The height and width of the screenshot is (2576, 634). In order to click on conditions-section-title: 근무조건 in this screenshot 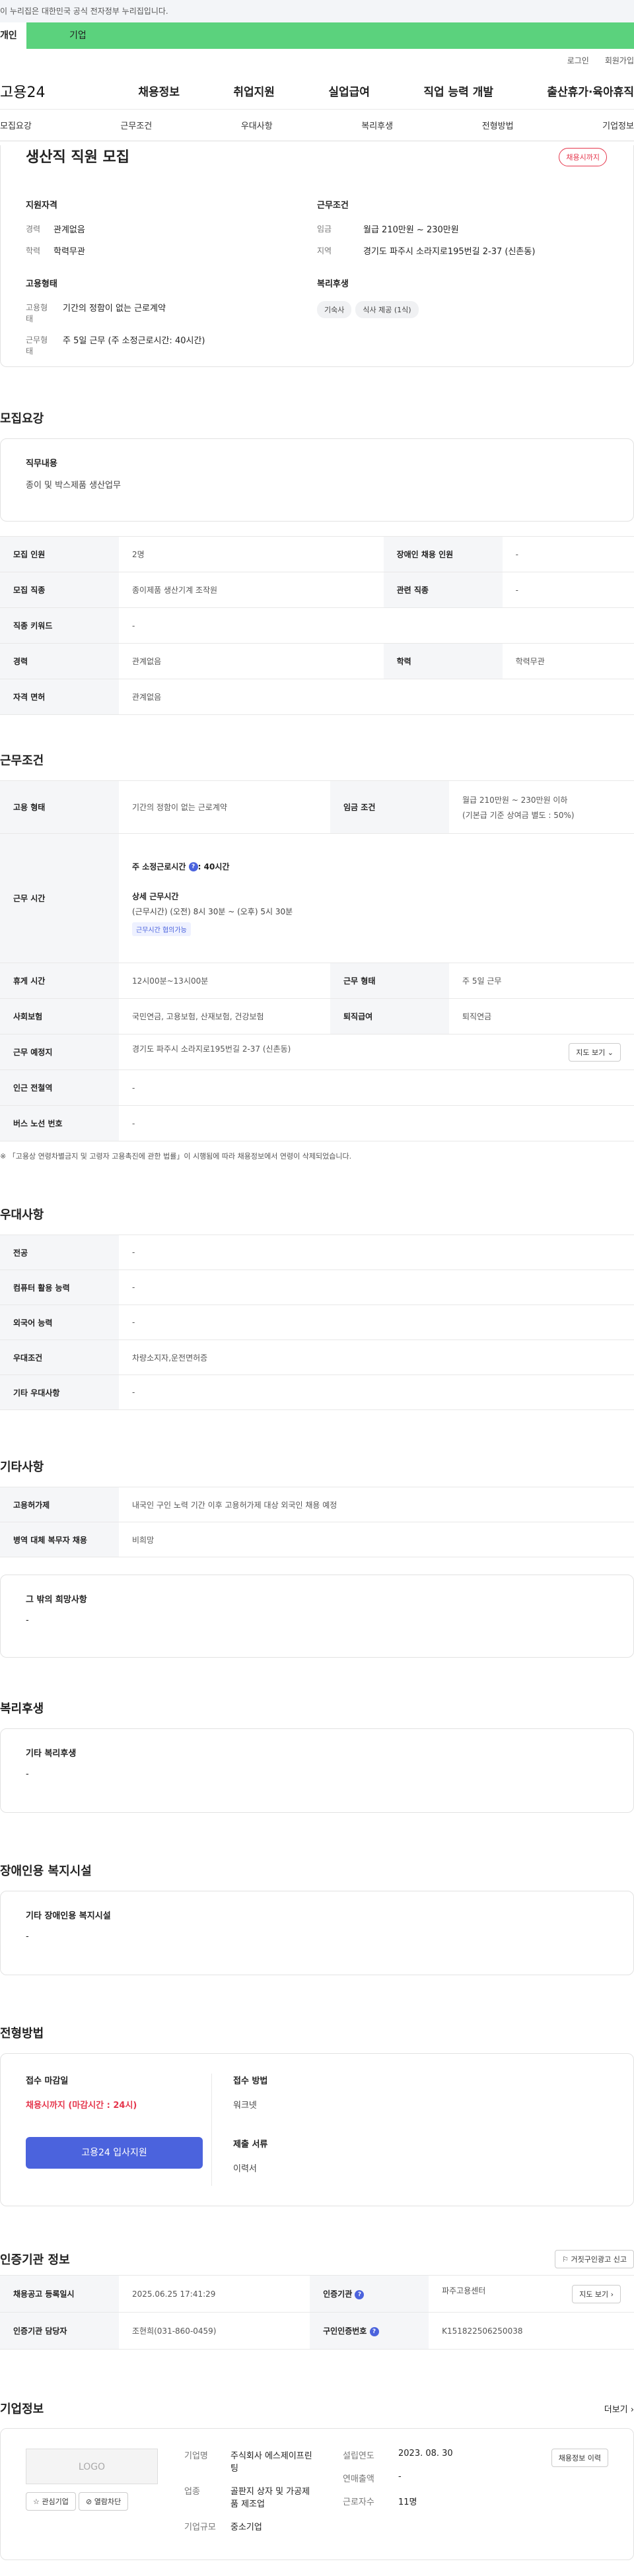, I will do `click(22, 761)`.